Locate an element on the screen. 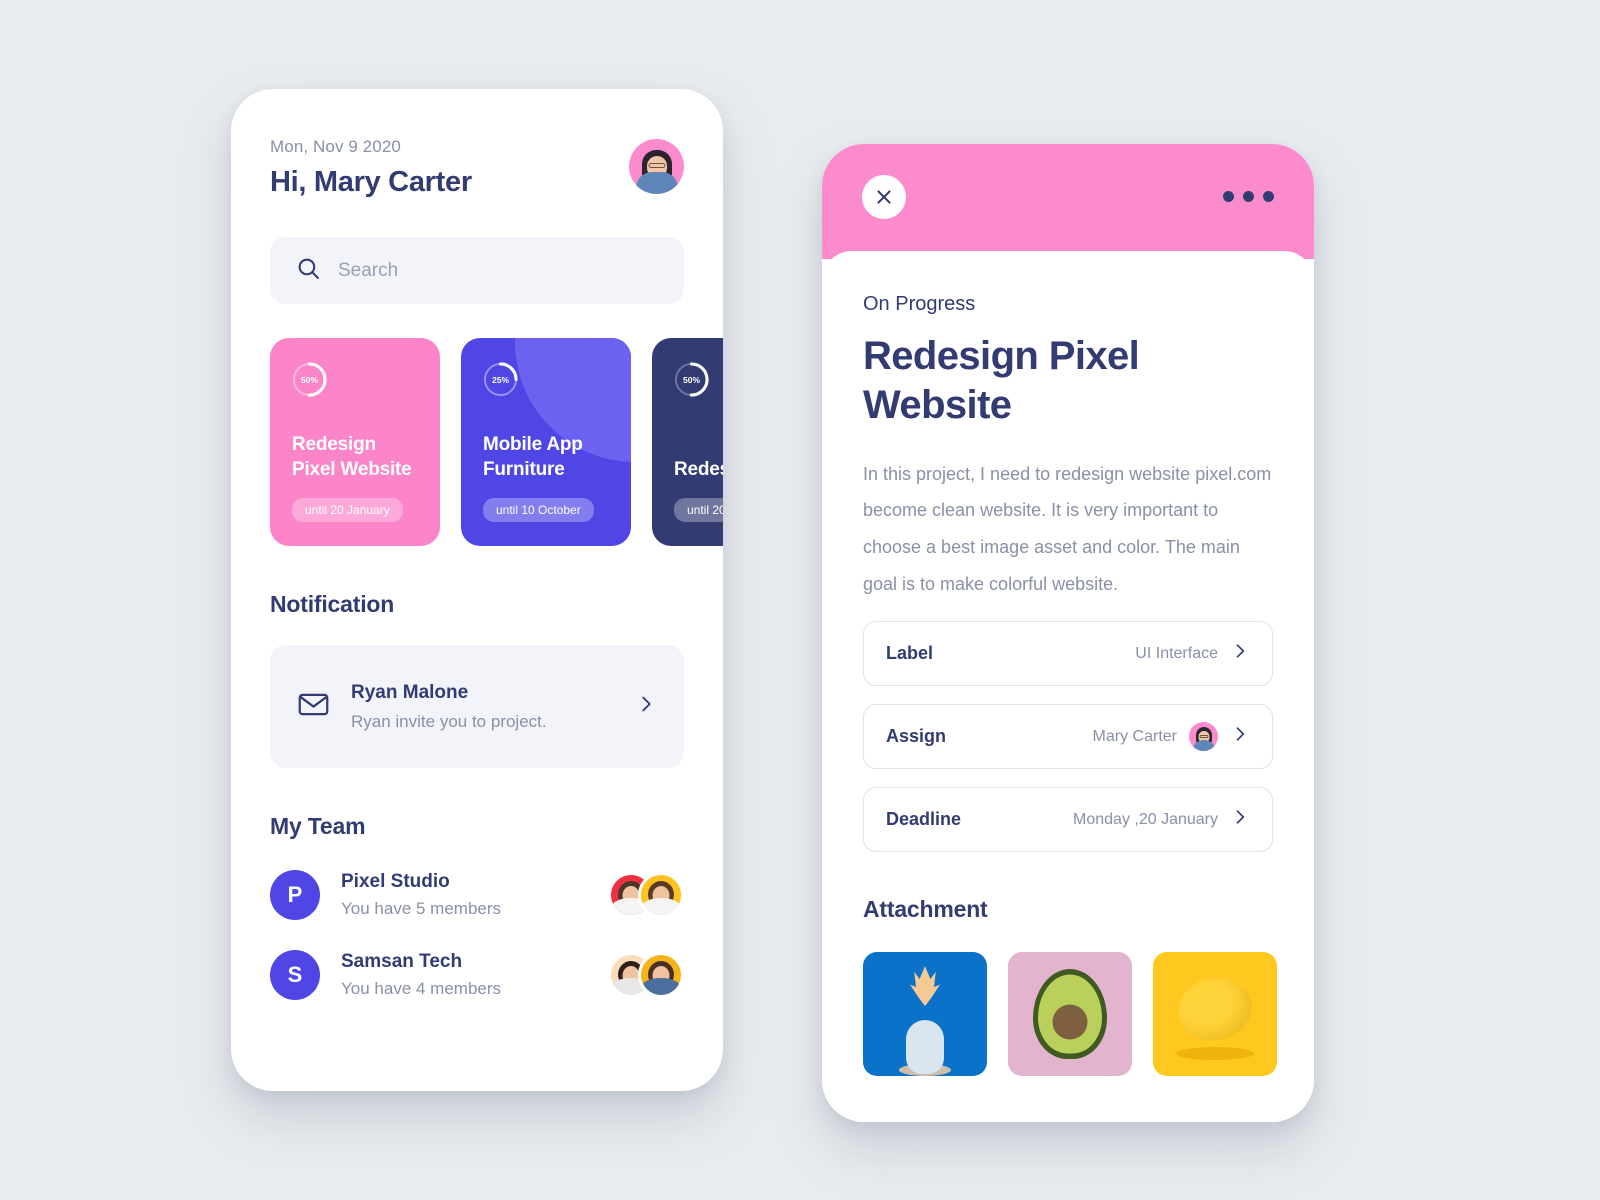 The image size is (1600, 1200). status-label: On Progress is located at coordinates (919, 304).